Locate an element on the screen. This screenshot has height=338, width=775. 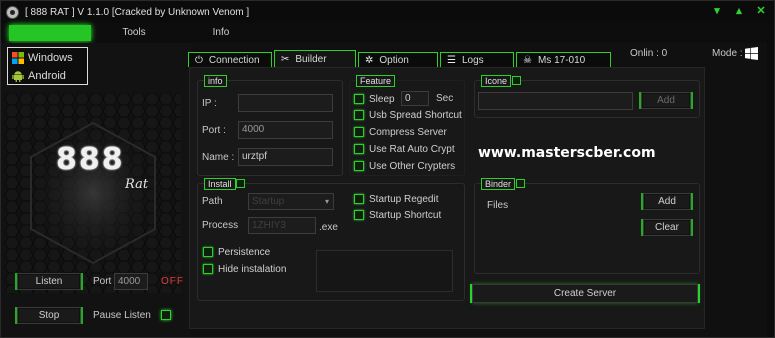
stop-button: Stop is located at coordinates (49, 315).